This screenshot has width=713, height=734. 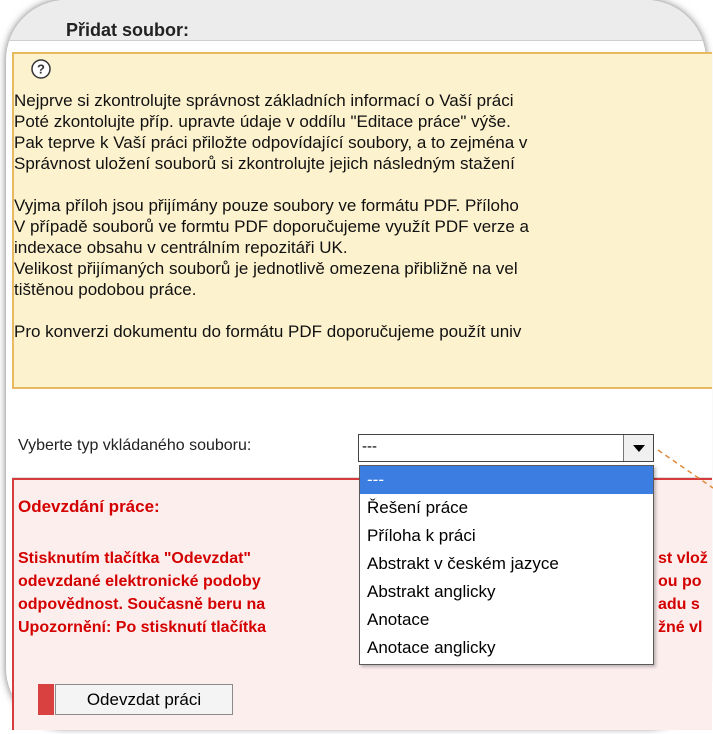 I want to click on question-mark-icon: ?, so click(x=41, y=69).